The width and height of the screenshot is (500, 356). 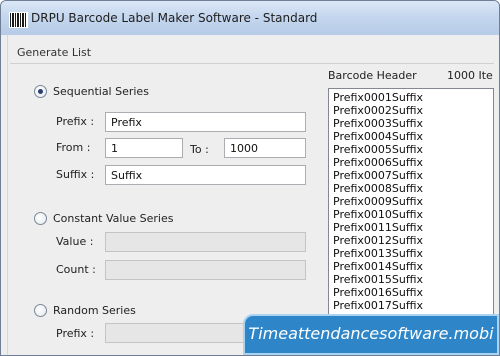 What do you see at coordinates (75, 241) in the screenshot?
I see `constant-value-label: Value :` at bounding box center [75, 241].